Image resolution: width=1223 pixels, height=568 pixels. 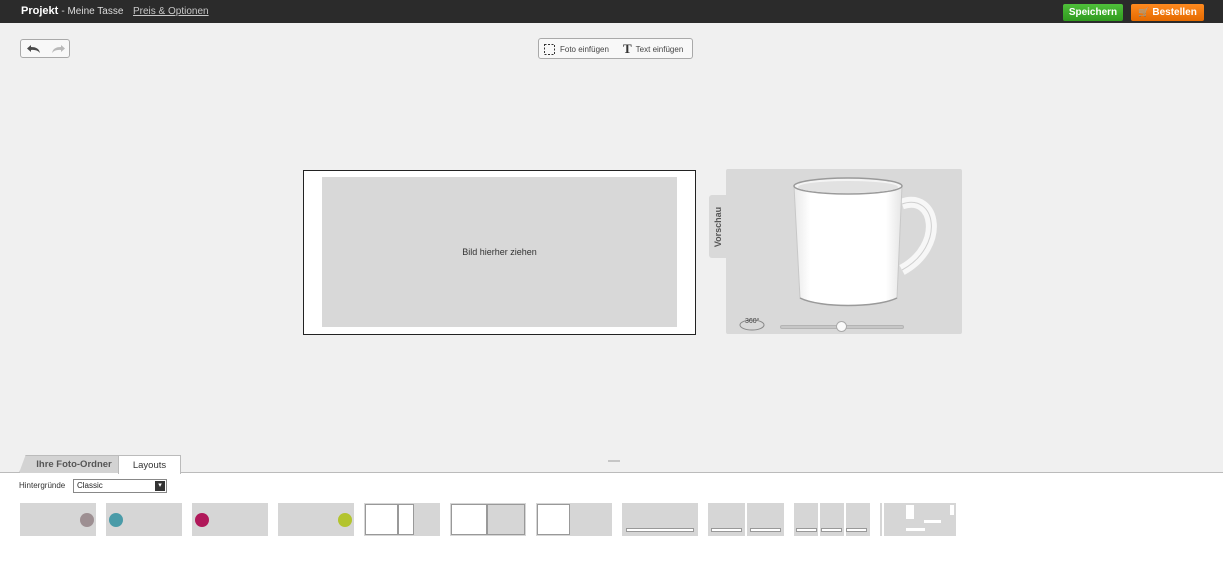 I want to click on order-label: Bestellen, so click(x=1174, y=12).